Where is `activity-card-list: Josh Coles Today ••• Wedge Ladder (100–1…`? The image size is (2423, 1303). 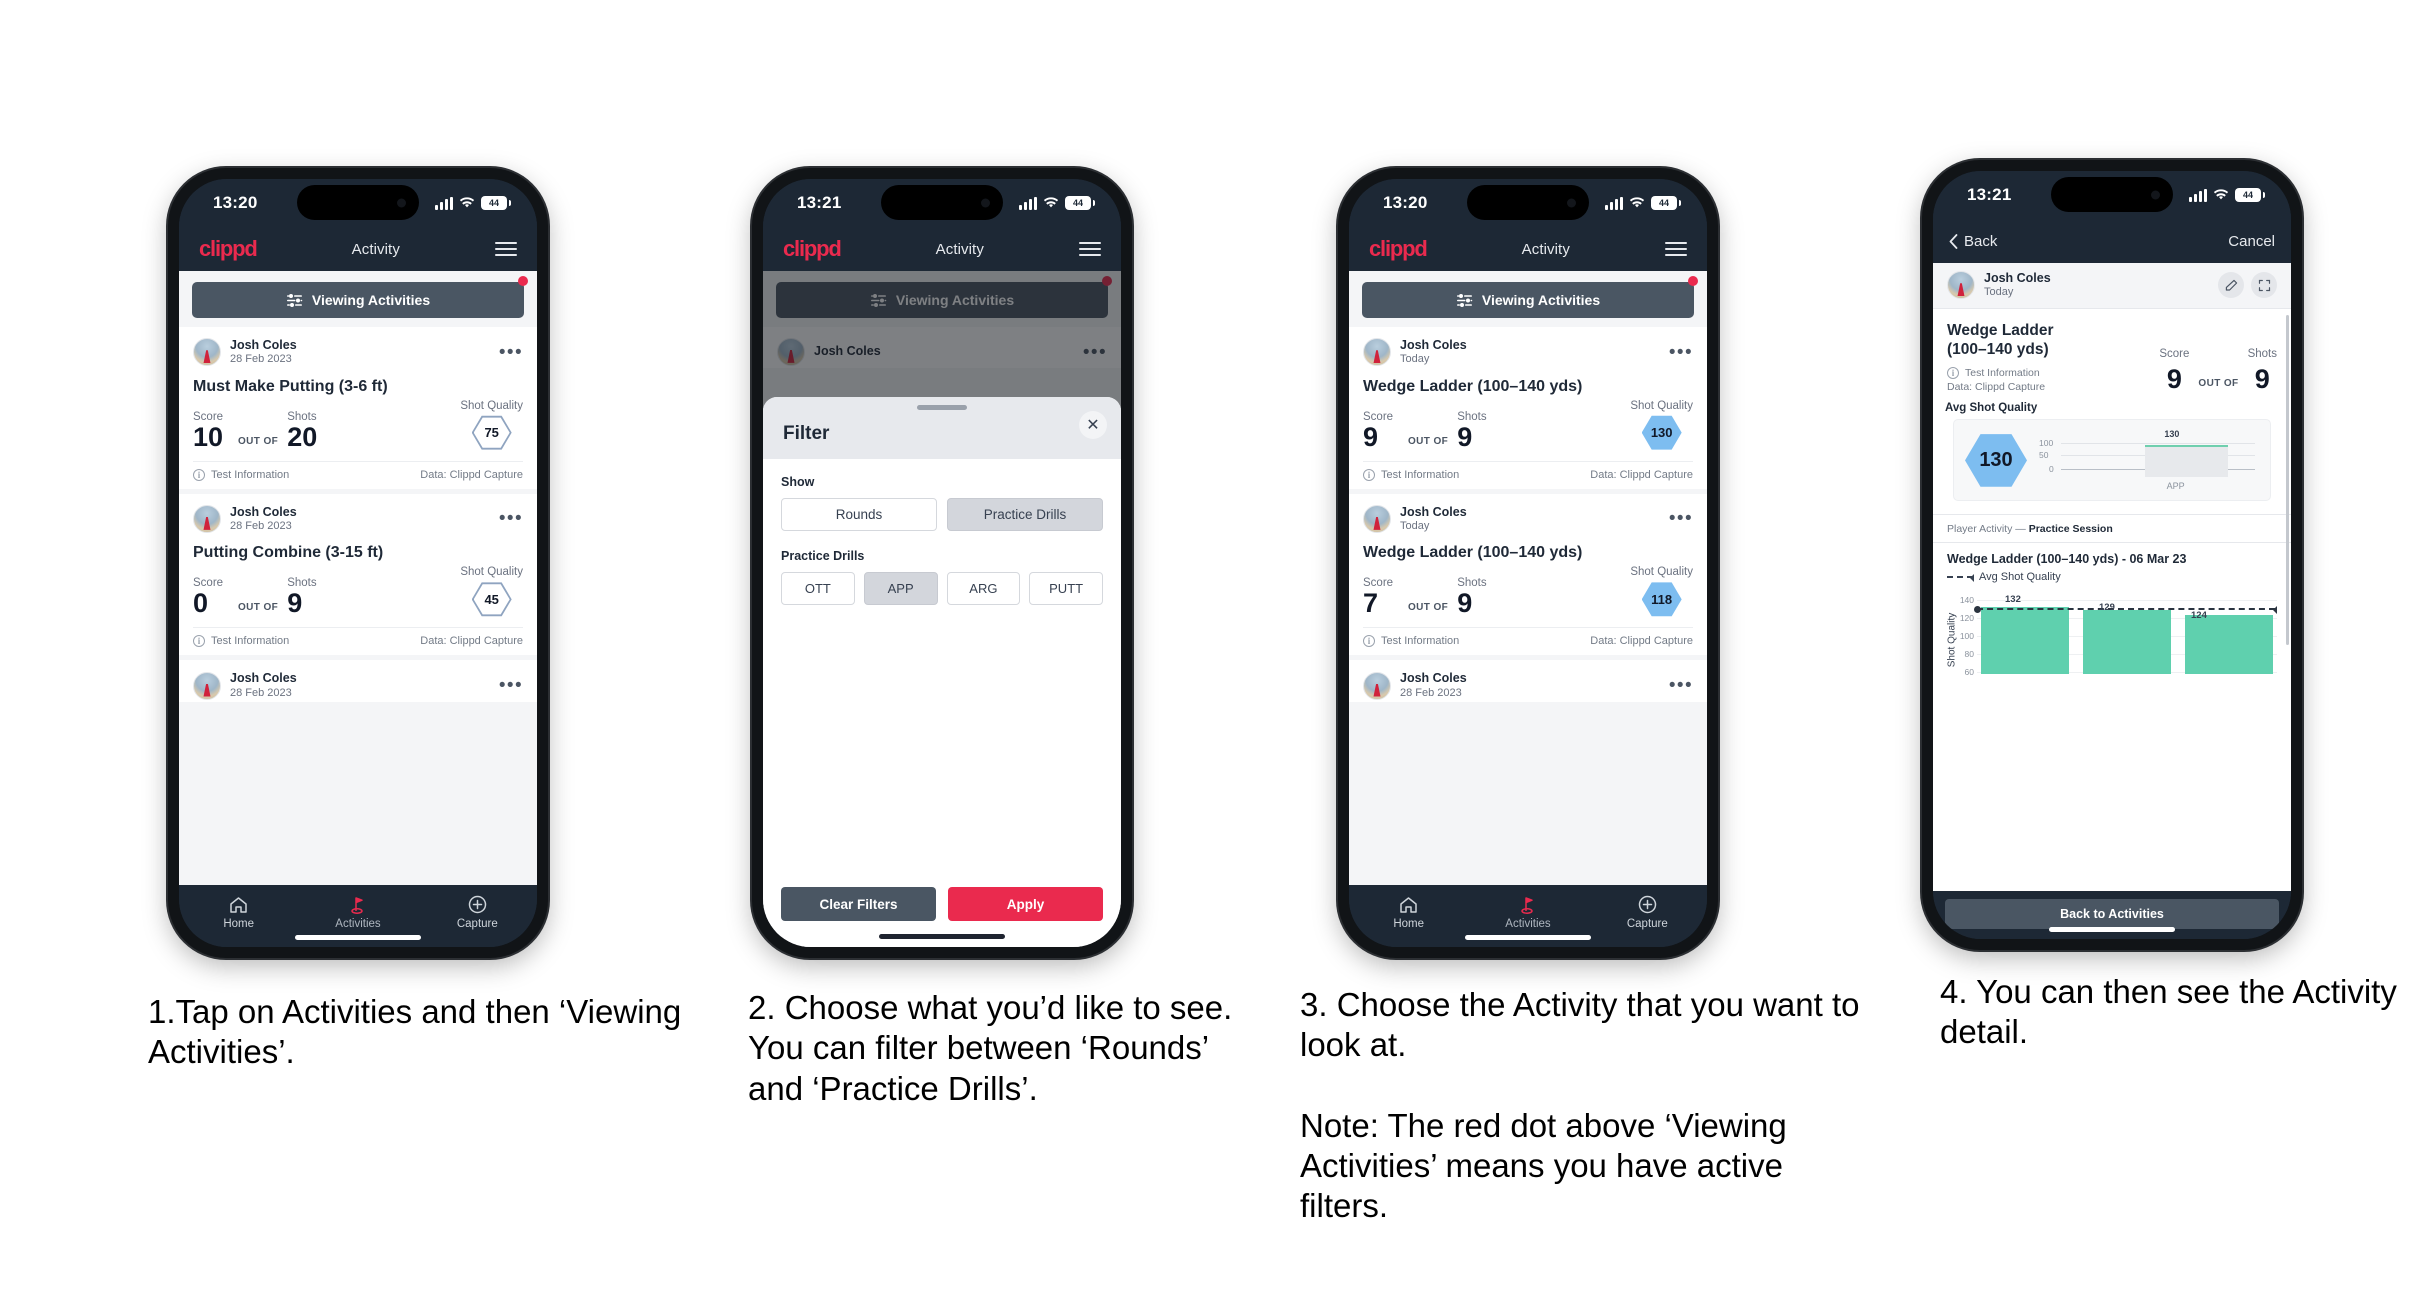 activity-card-list: Josh Coles Today ••• Wedge Ladder (100–1… is located at coordinates (1528, 606).